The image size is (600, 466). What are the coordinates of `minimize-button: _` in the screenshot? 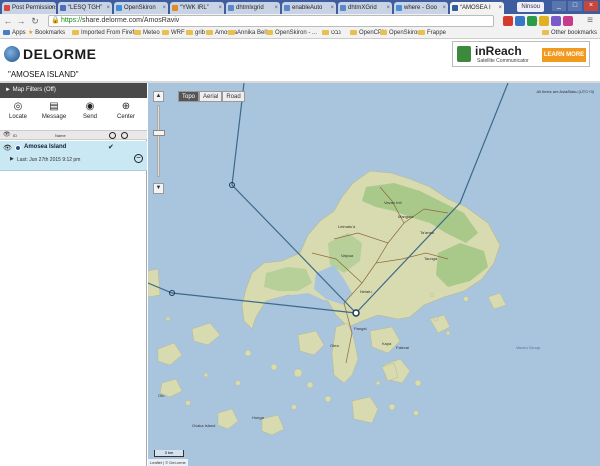 It's located at (559, 6).